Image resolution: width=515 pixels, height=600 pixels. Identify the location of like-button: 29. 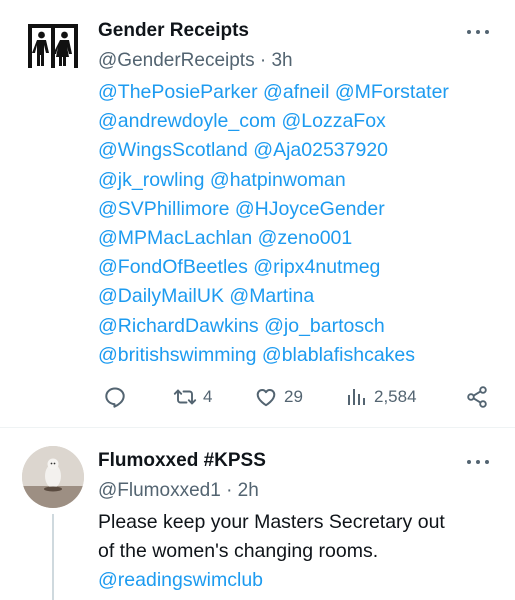
(278, 397).